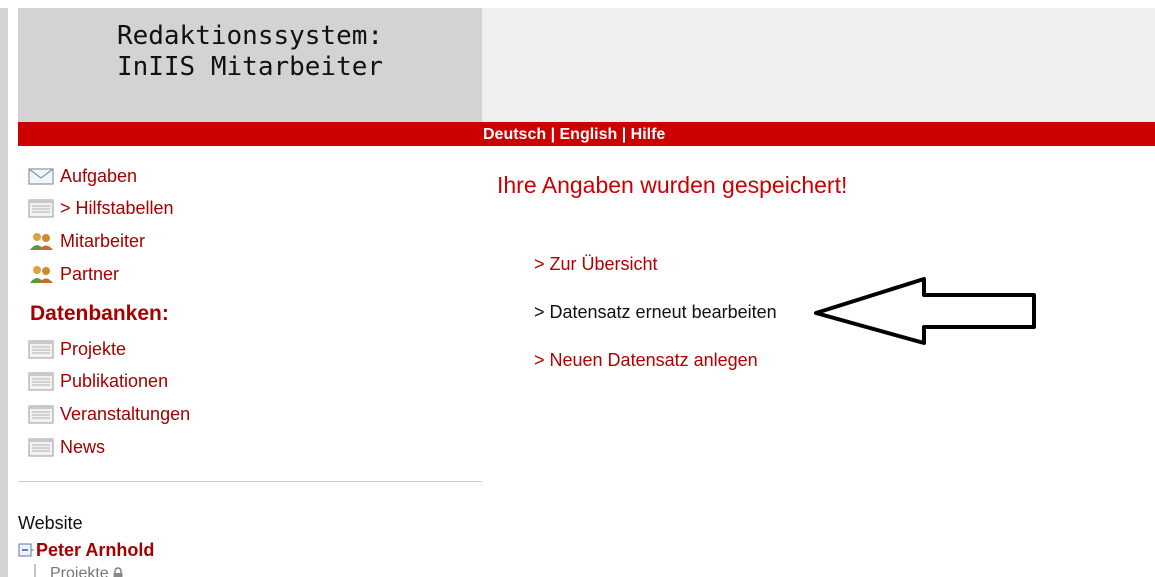  Describe the element at coordinates (125, 413) in the screenshot. I see `sidebar-item-label: Veranstaltungen` at that location.